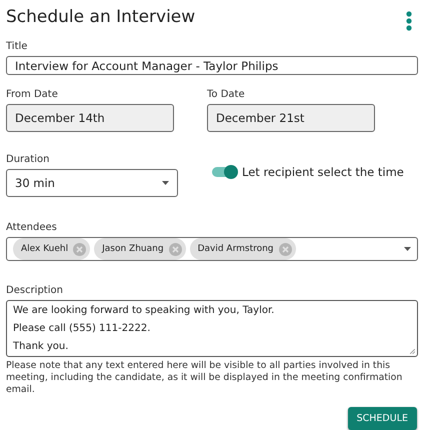 This screenshot has height=430, width=424. What do you see at coordinates (224, 172) in the screenshot?
I see `toggle-switch` at bounding box center [224, 172].